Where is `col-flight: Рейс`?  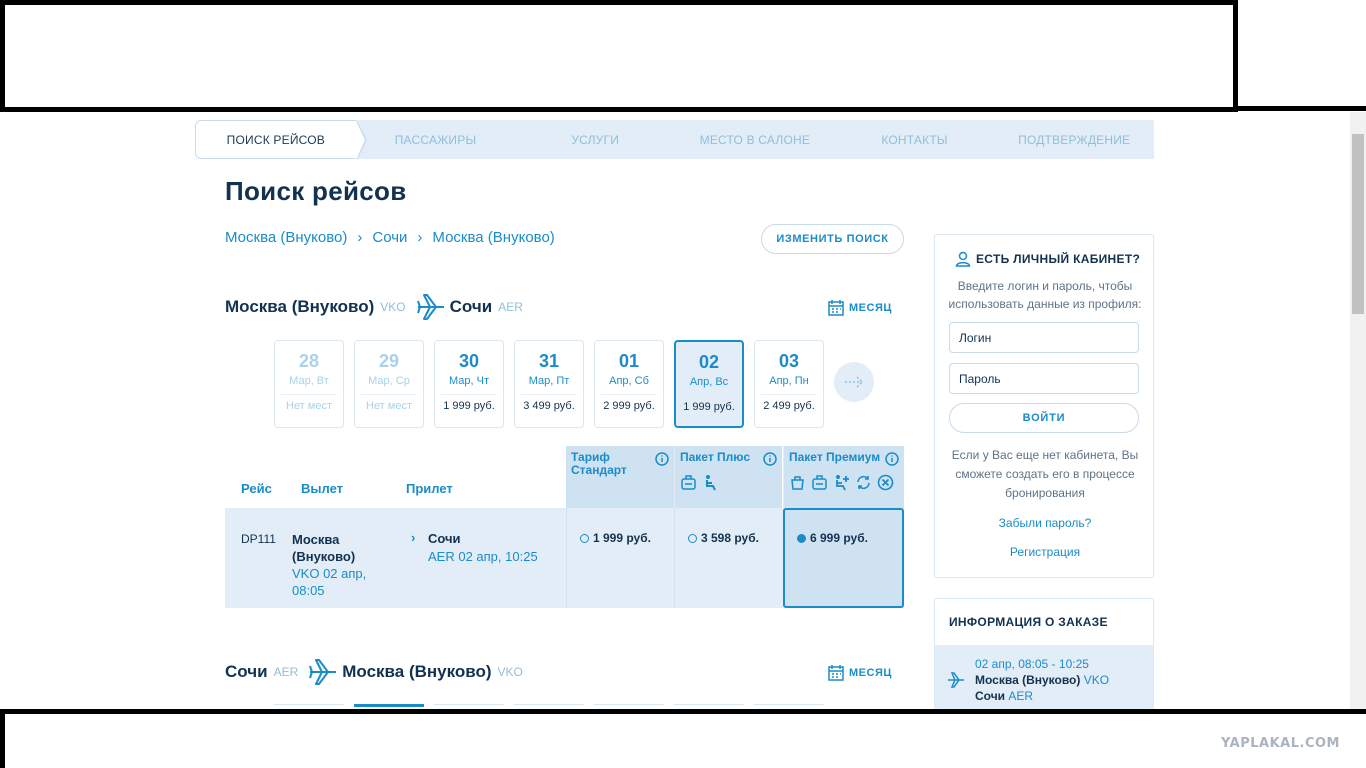
col-flight: Рейс is located at coordinates (256, 488).